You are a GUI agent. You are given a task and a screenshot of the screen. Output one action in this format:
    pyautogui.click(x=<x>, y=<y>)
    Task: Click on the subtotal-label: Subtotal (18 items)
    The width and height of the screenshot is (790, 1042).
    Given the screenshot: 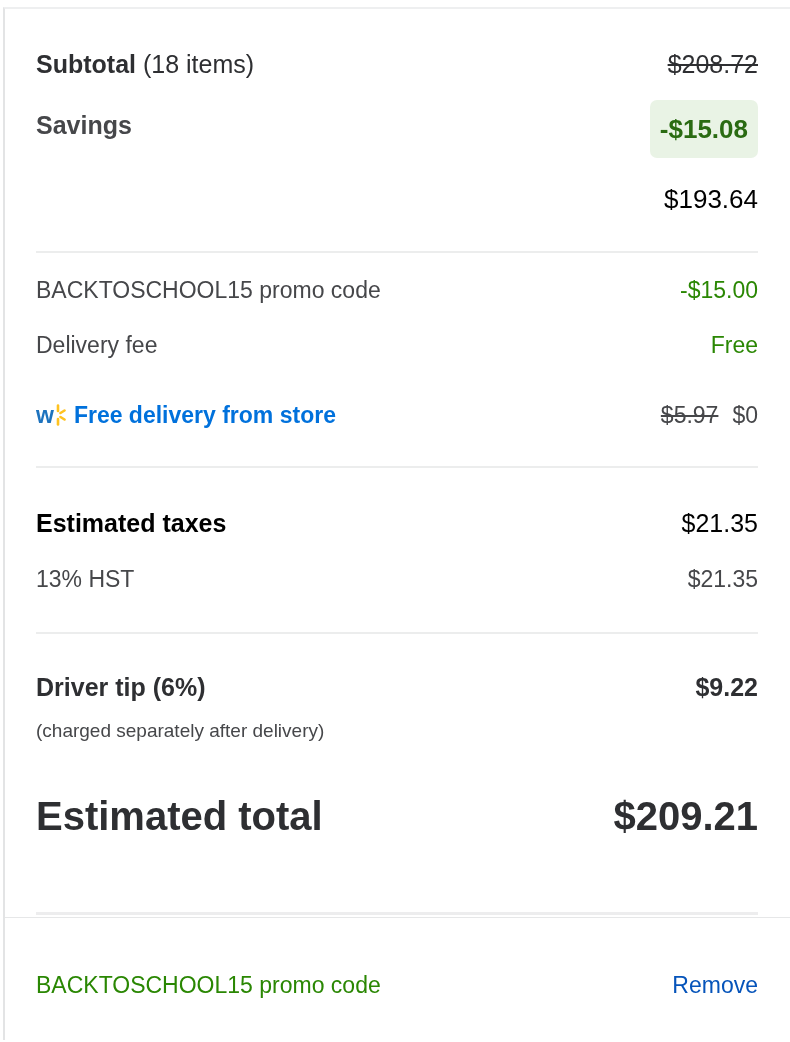 What is the action you would take?
    pyautogui.click(x=145, y=64)
    